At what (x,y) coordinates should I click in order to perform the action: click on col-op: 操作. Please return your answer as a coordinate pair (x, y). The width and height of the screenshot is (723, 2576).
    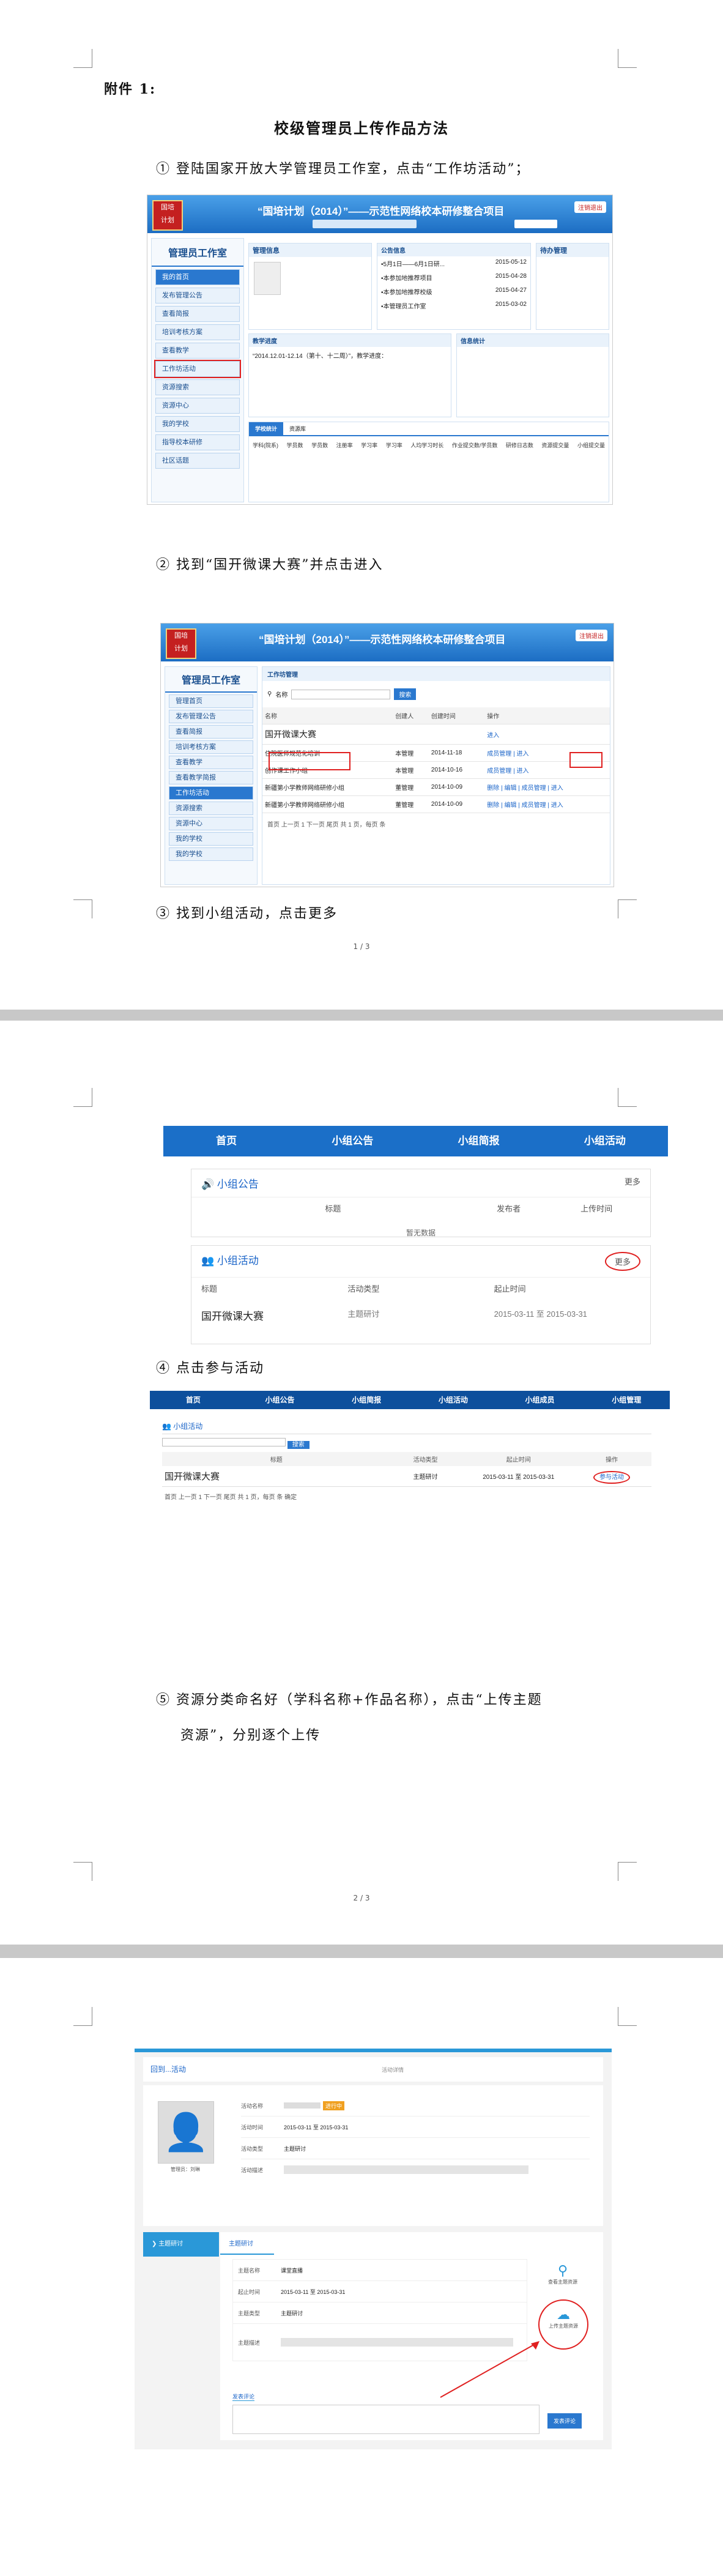
    Looking at the image, I should click on (547, 715).